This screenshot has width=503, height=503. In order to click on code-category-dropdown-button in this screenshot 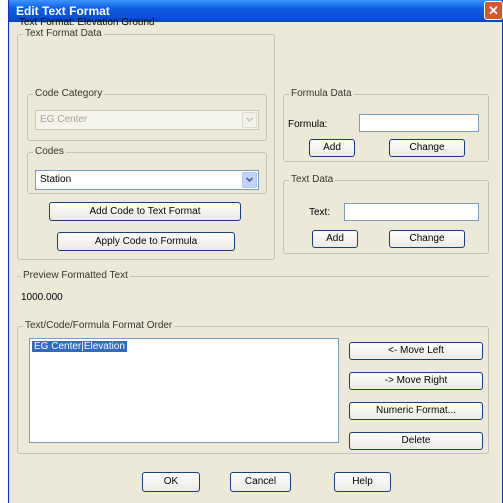, I will do `click(249, 120)`.